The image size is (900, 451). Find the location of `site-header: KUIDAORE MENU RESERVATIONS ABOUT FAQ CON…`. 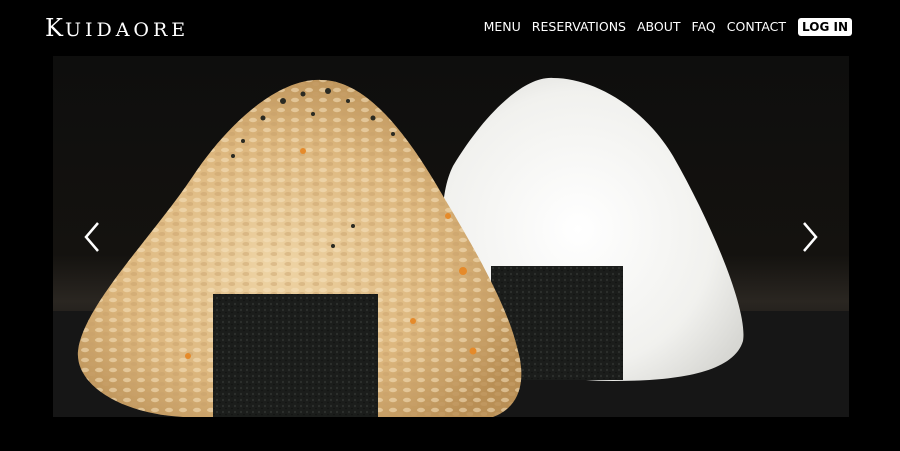

site-header: KUIDAORE MENU RESERVATIONS ABOUT FAQ CON… is located at coordinates (450, 28).